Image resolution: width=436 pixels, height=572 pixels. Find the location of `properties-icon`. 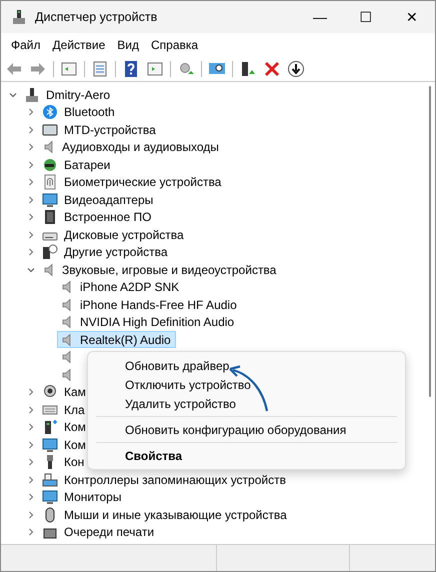

properties-icon is located at coordinates (100, 69).